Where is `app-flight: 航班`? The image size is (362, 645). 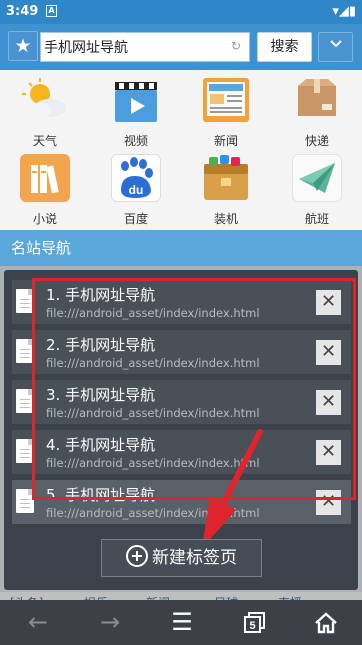
app-flight: 航班 is located at coordinates (317, 190).